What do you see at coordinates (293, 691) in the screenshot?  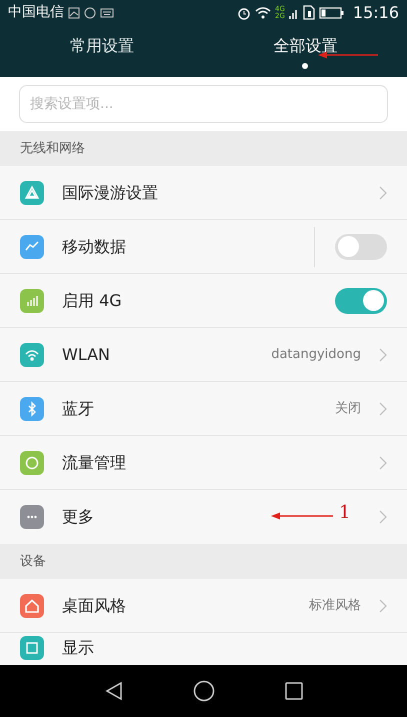 I see `square-icon` at bounding box center [293, 691].